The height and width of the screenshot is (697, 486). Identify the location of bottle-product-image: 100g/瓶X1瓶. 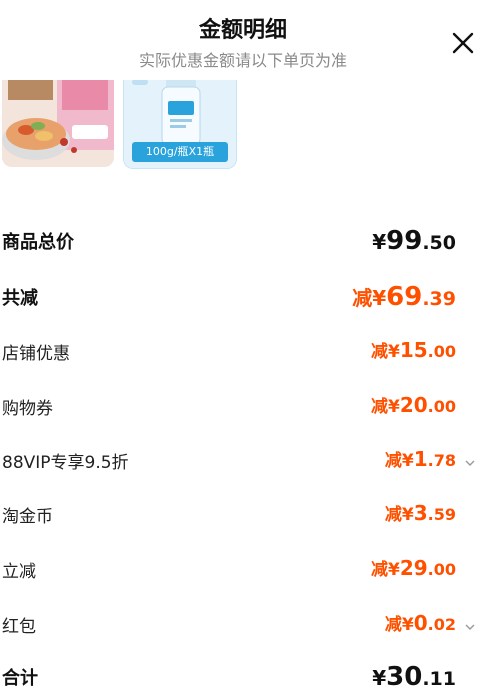
(180, 124).